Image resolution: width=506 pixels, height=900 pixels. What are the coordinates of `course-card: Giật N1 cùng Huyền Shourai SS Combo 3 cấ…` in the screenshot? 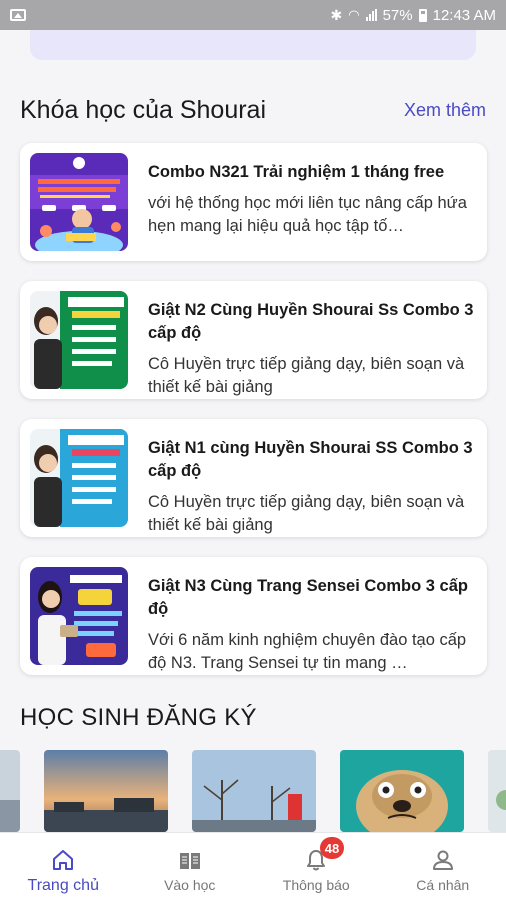 It's located at (253, 478).